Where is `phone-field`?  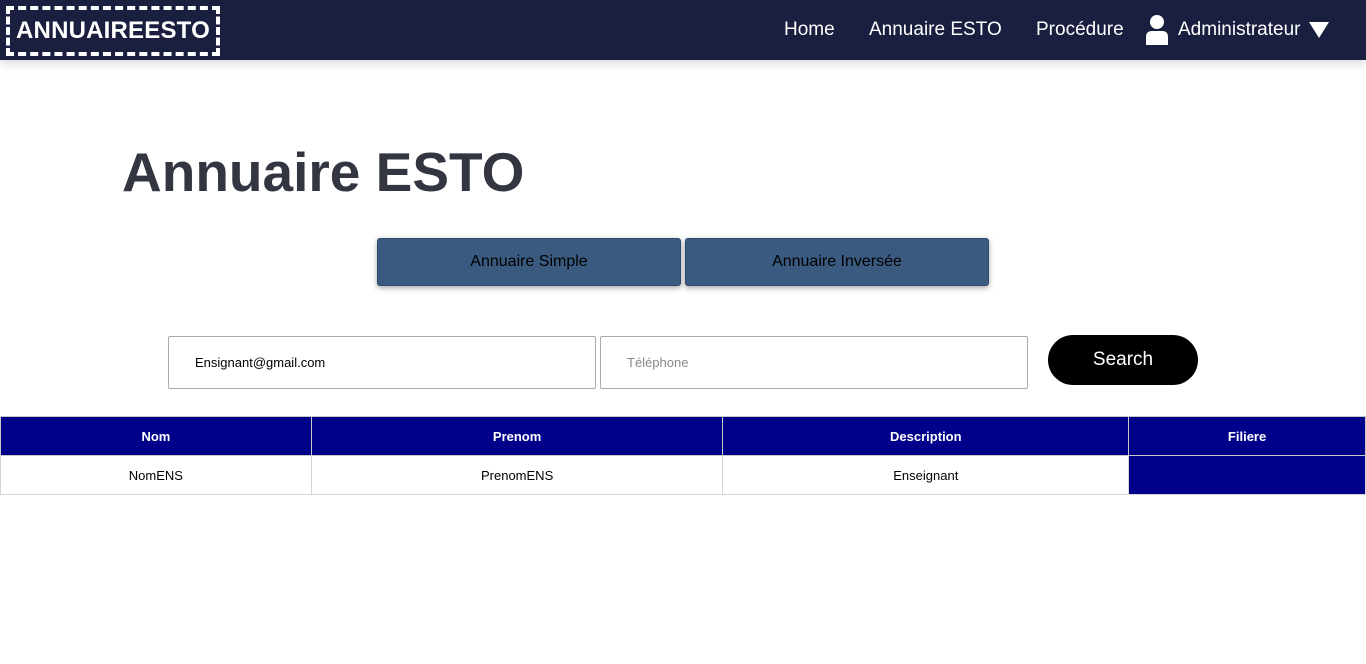 phone-field is located at coordinates (814, 362).